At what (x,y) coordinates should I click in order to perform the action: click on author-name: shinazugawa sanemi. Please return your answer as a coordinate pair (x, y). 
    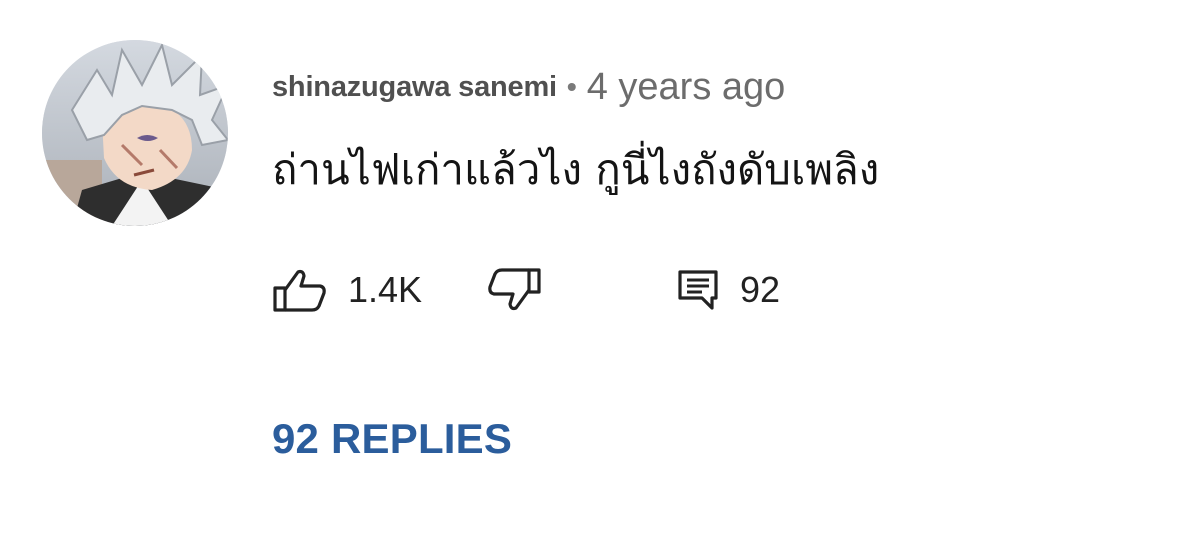
    Looking at the image, I should click on (414, 87).